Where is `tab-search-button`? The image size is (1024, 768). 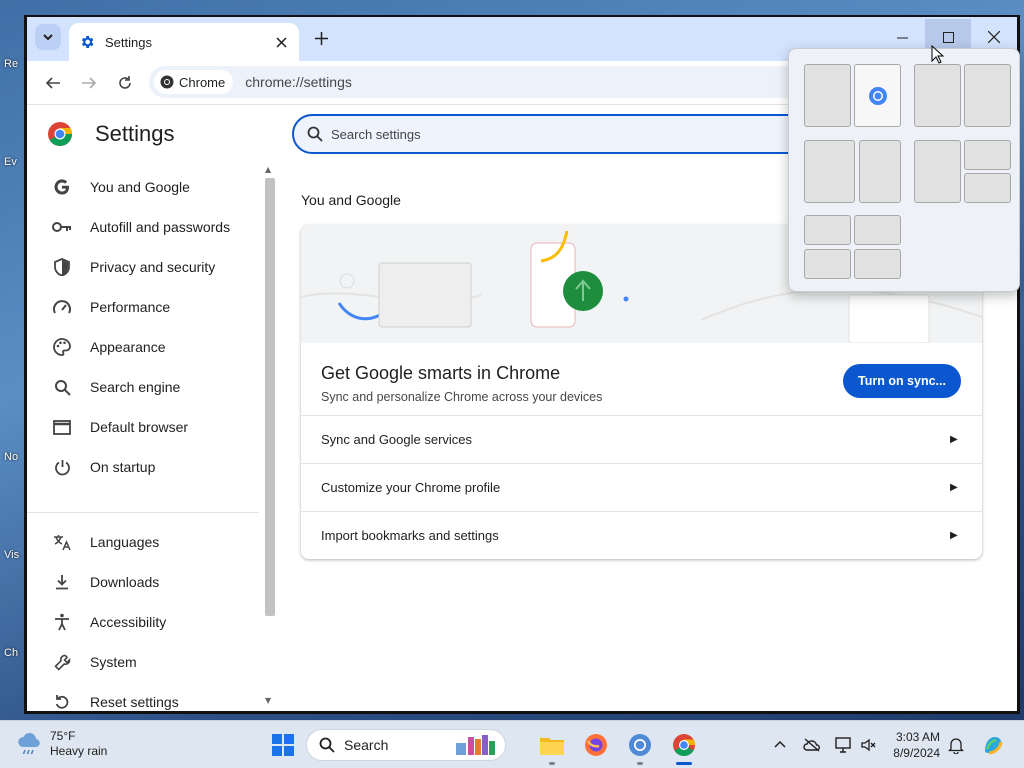 tab-search-button is located at coordinates (48, 37).